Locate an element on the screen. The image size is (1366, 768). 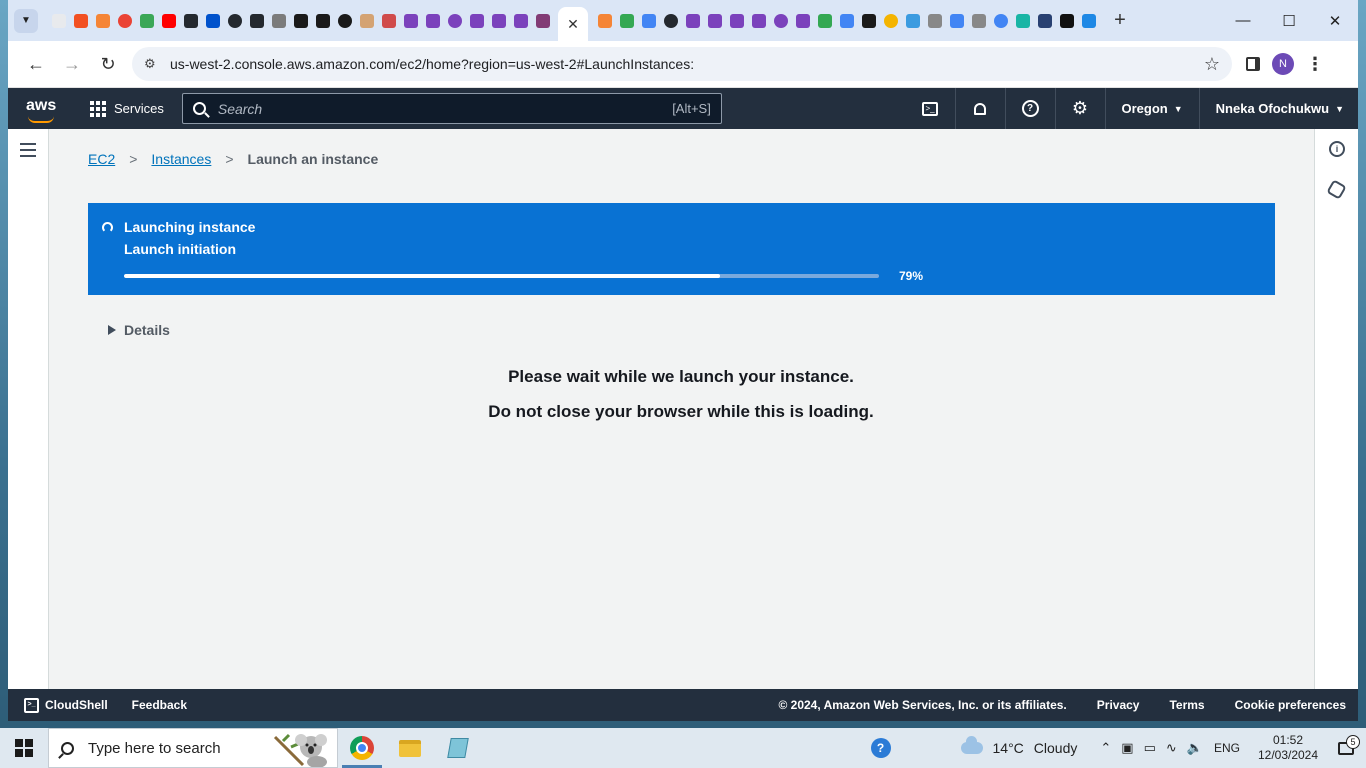
taskbar-chrome is located at coordinates (362, 748).